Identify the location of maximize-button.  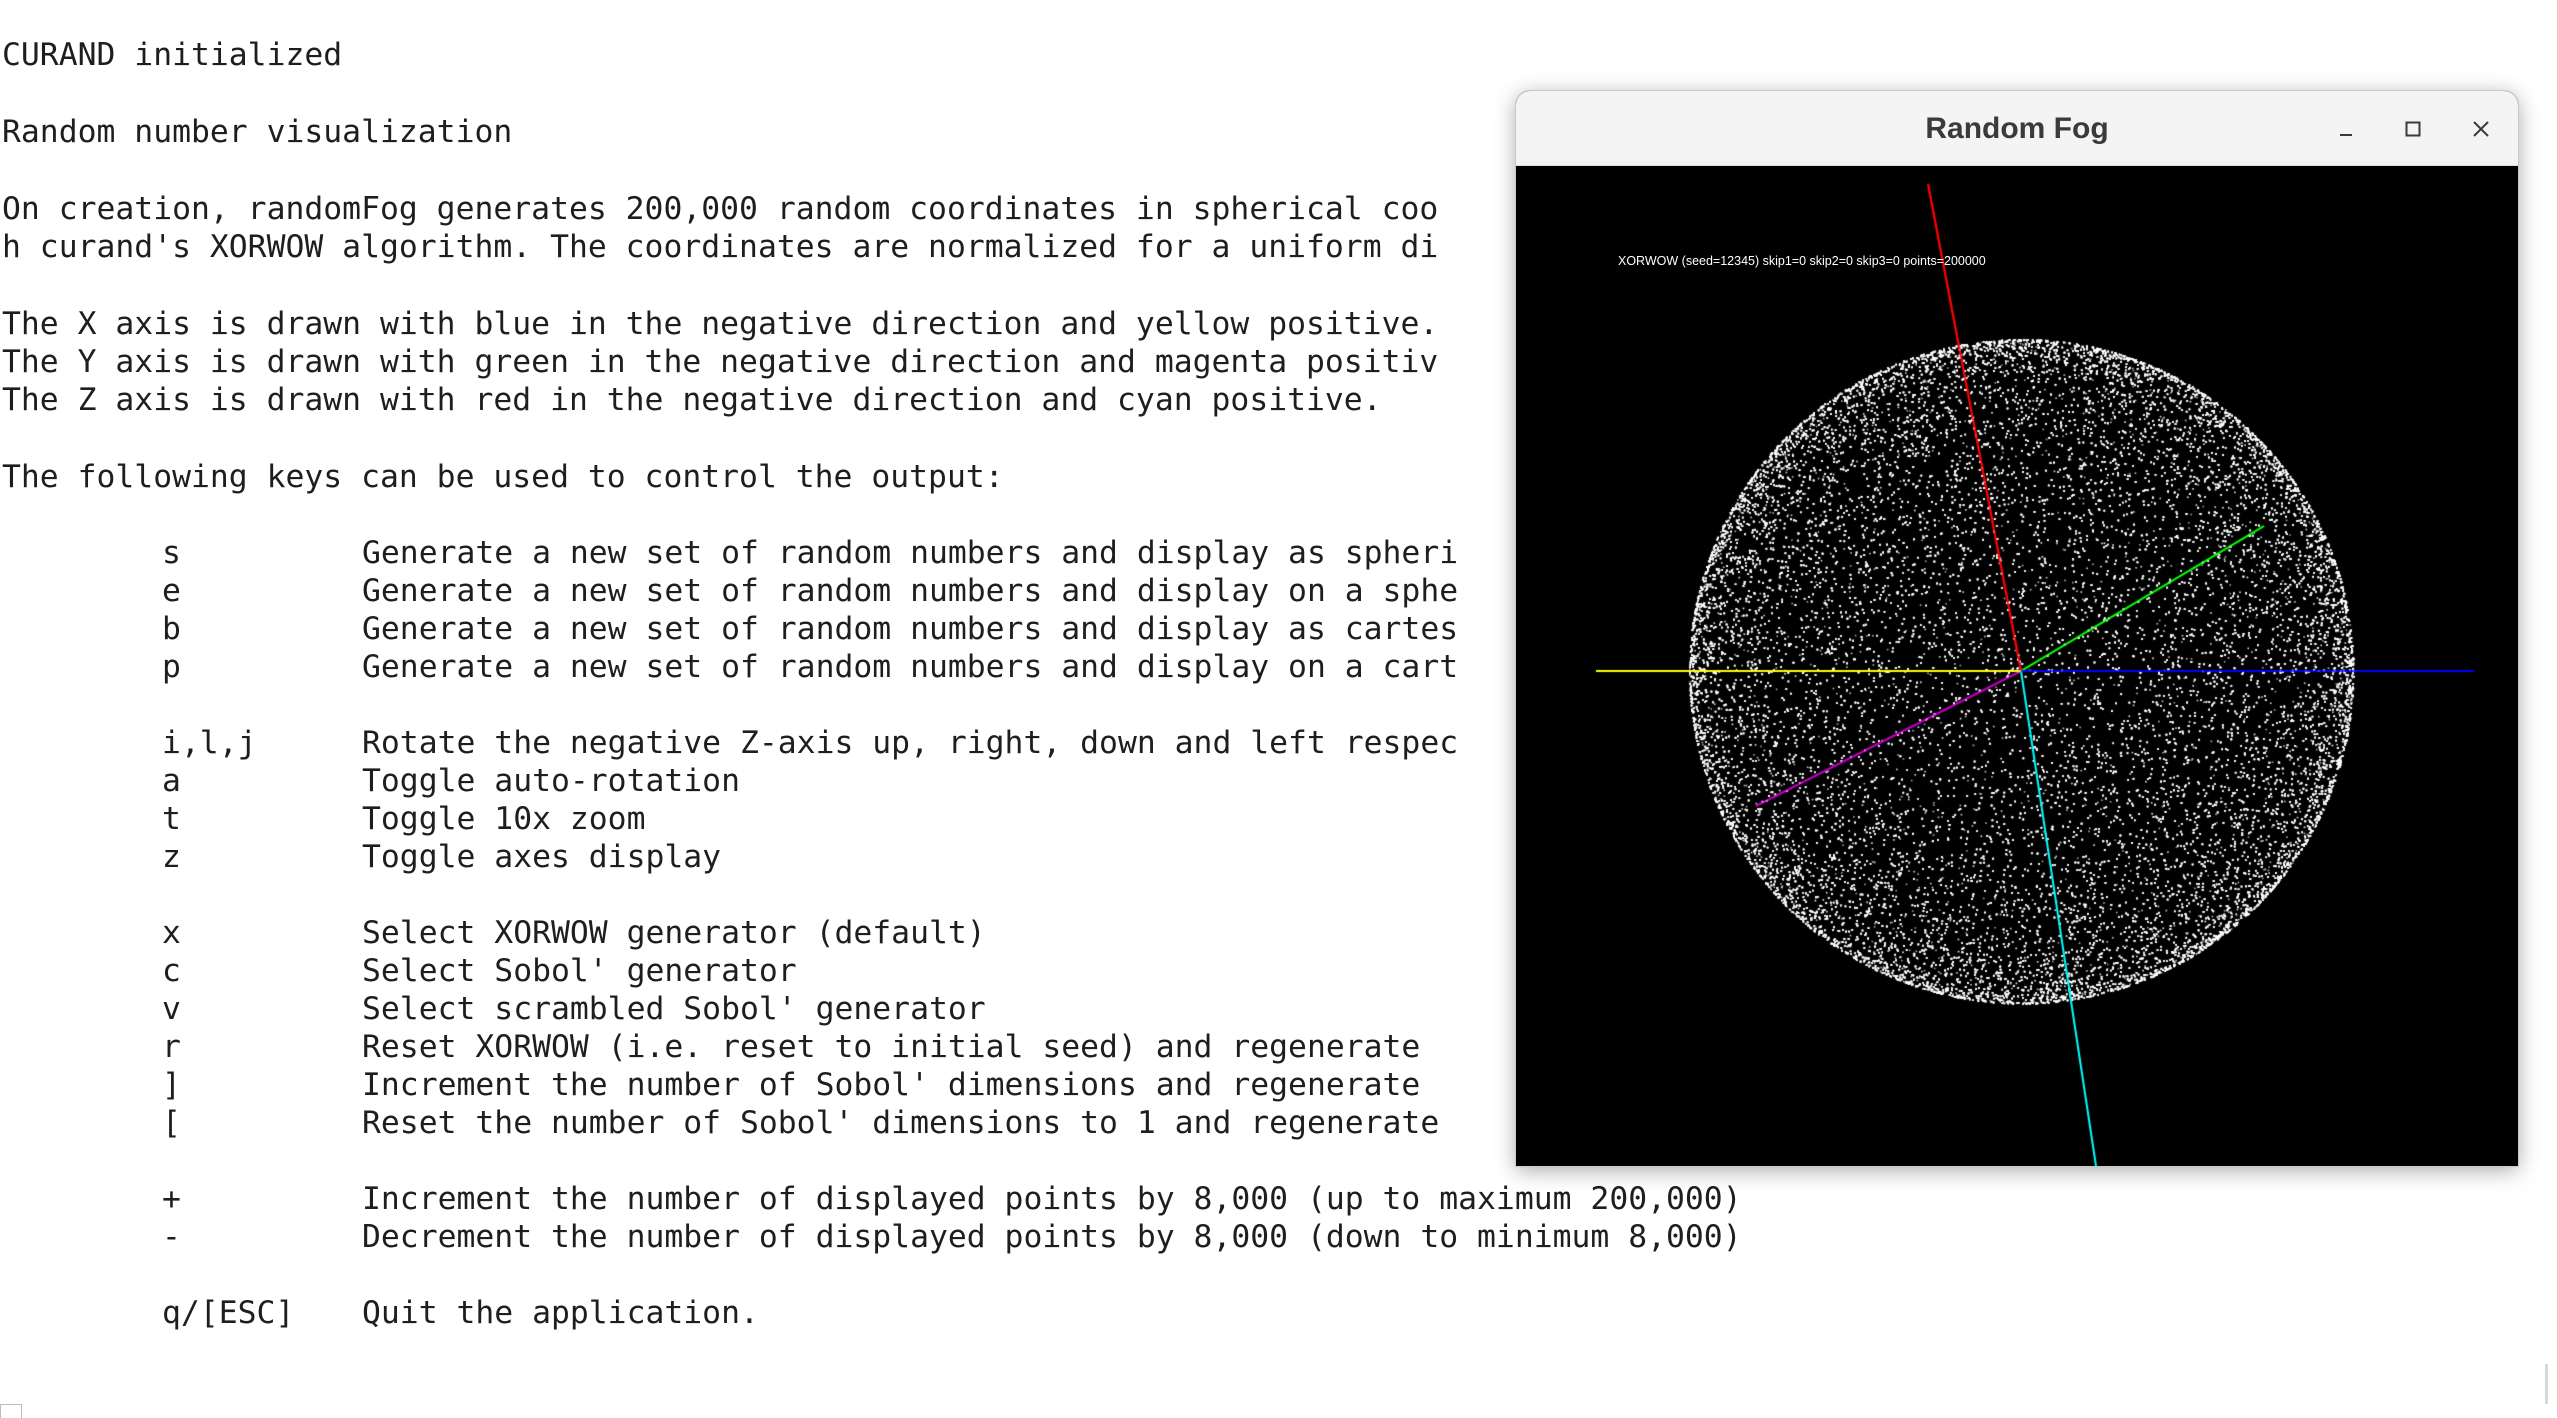
(2413, 129).